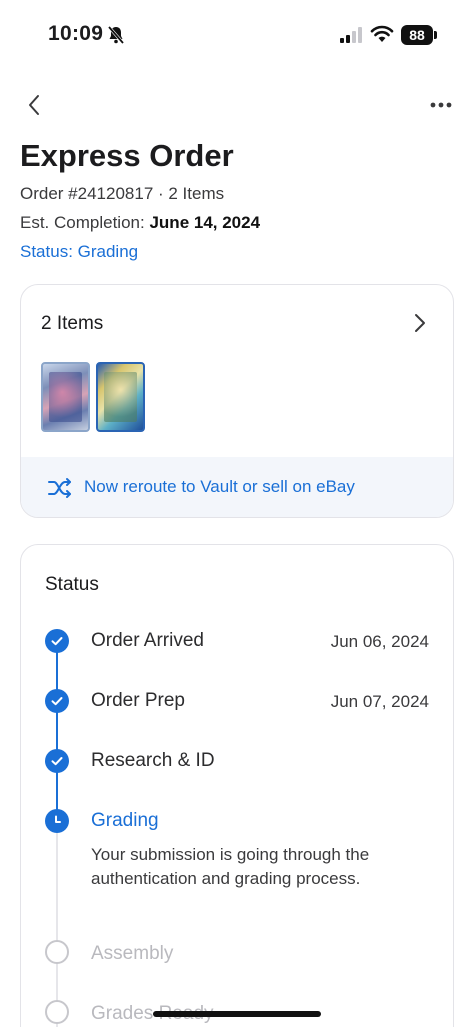 The image size is (474, 1027). I want to click on shuffle-icon, so click(59, 488).